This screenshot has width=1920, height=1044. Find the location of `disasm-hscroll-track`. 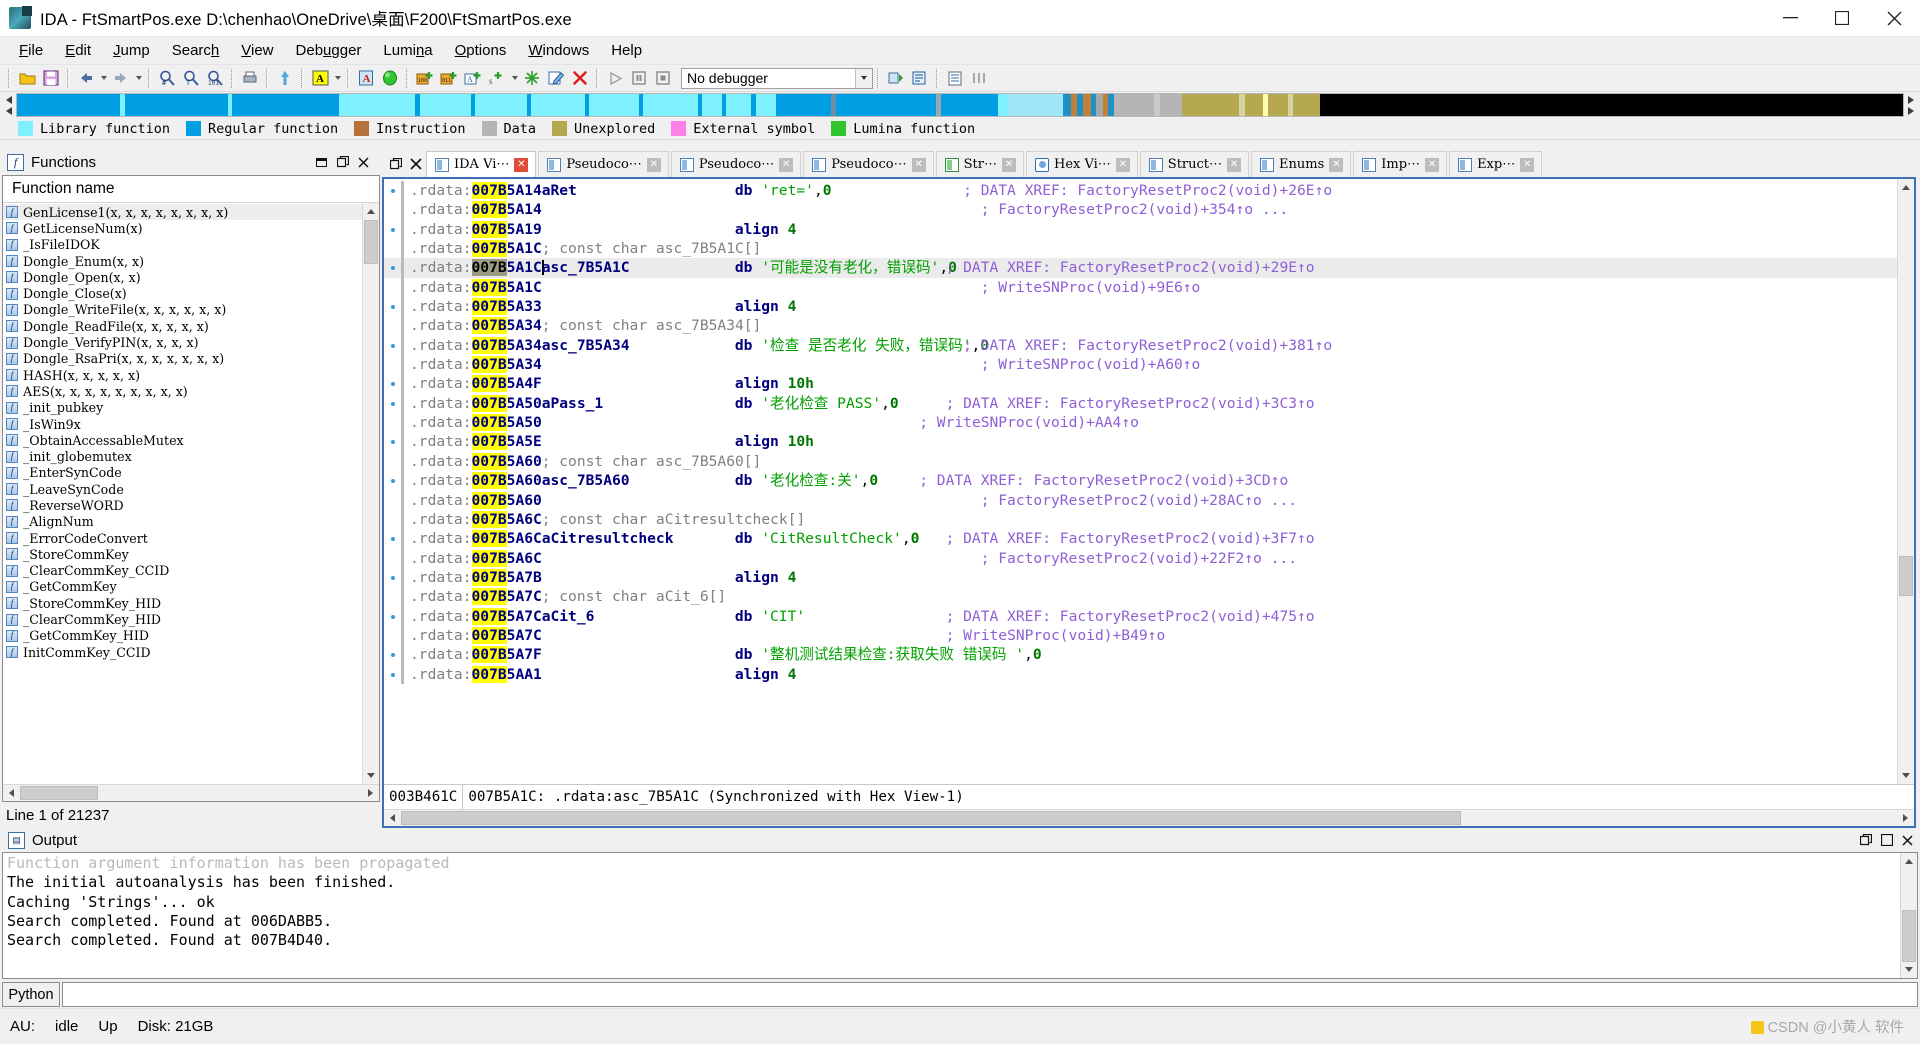

disasm-hscroll-track is located at coordinates (1149, 818).